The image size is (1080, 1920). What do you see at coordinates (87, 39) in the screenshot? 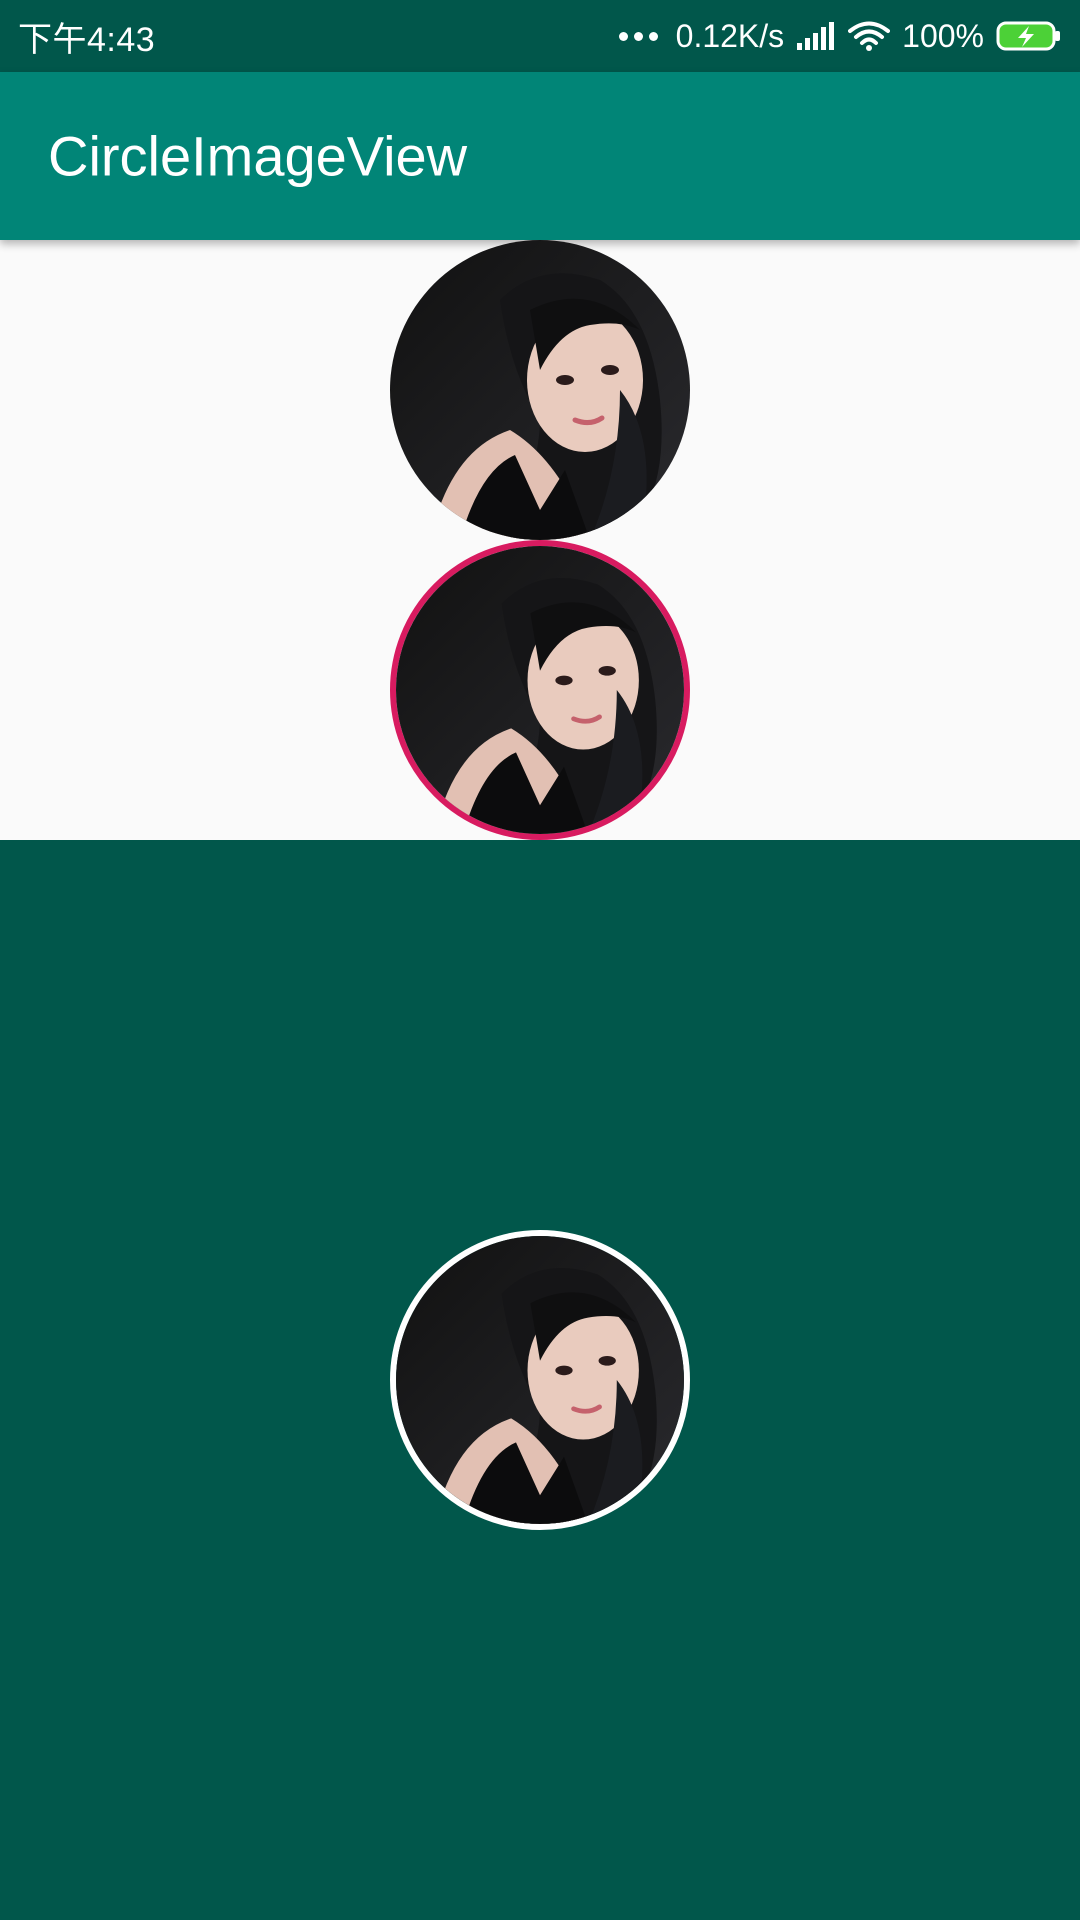
I see `status-time: 下午4:43` at bounding box center [87, 39].